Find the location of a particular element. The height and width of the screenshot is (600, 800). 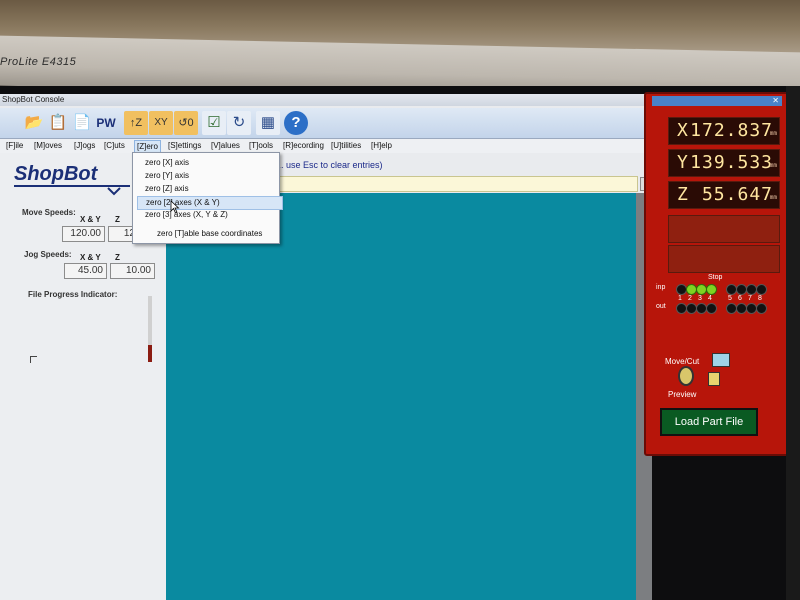

command-hint: ... use Esc to clear entries) is located at coordinates (329, 165).